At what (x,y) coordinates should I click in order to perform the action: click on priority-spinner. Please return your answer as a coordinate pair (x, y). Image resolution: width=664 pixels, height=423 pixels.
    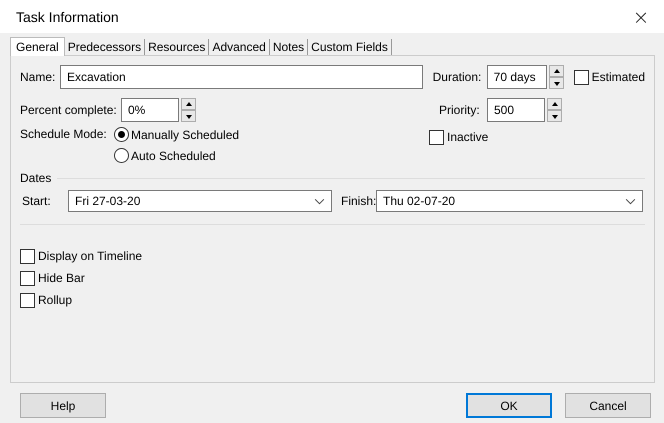
    Looking at the image, I should click on (554, 110).